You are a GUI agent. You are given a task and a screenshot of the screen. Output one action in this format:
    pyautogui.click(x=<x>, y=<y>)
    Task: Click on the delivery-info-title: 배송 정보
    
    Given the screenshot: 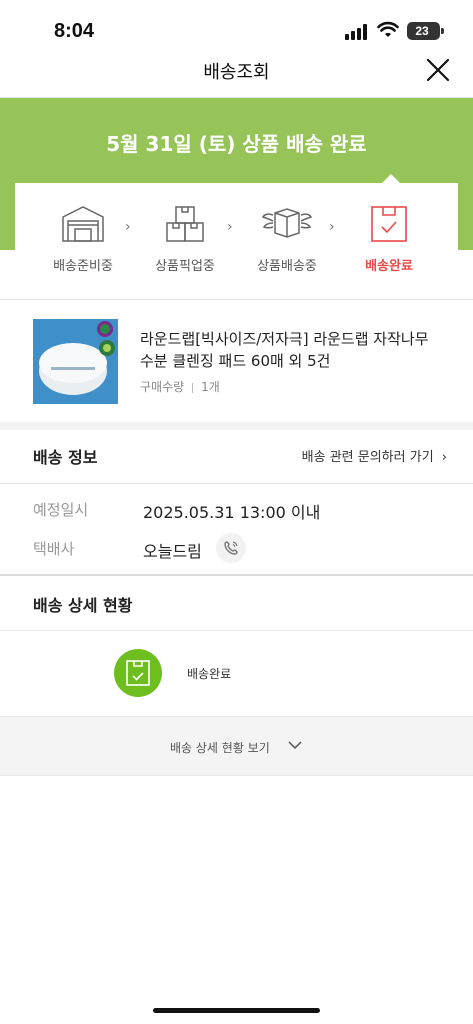 What is the action you would take?
    pyautogui.click(x=65, y=457)
    